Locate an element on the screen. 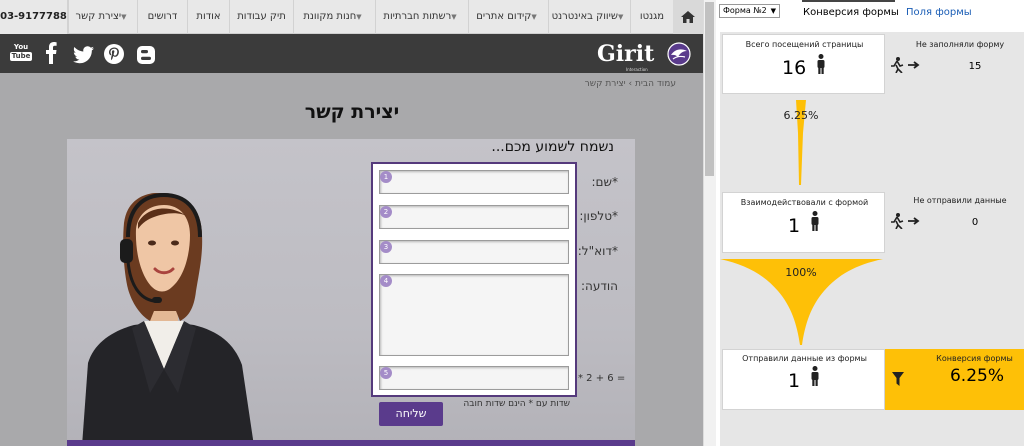 The width and height of the screenshot is (1024, 446). nav-item-label: תיק עבודות is located at coordinates (261, 16).